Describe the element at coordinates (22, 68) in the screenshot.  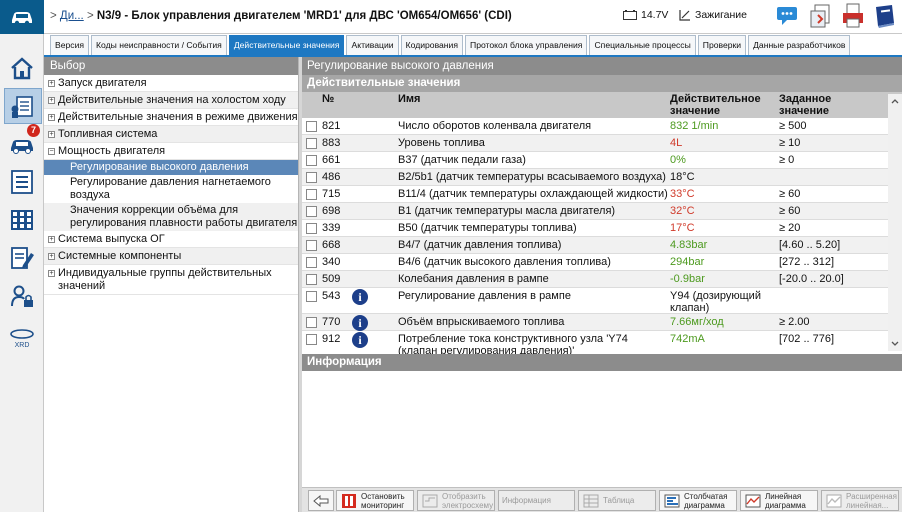
I see `nav-home` at that location.